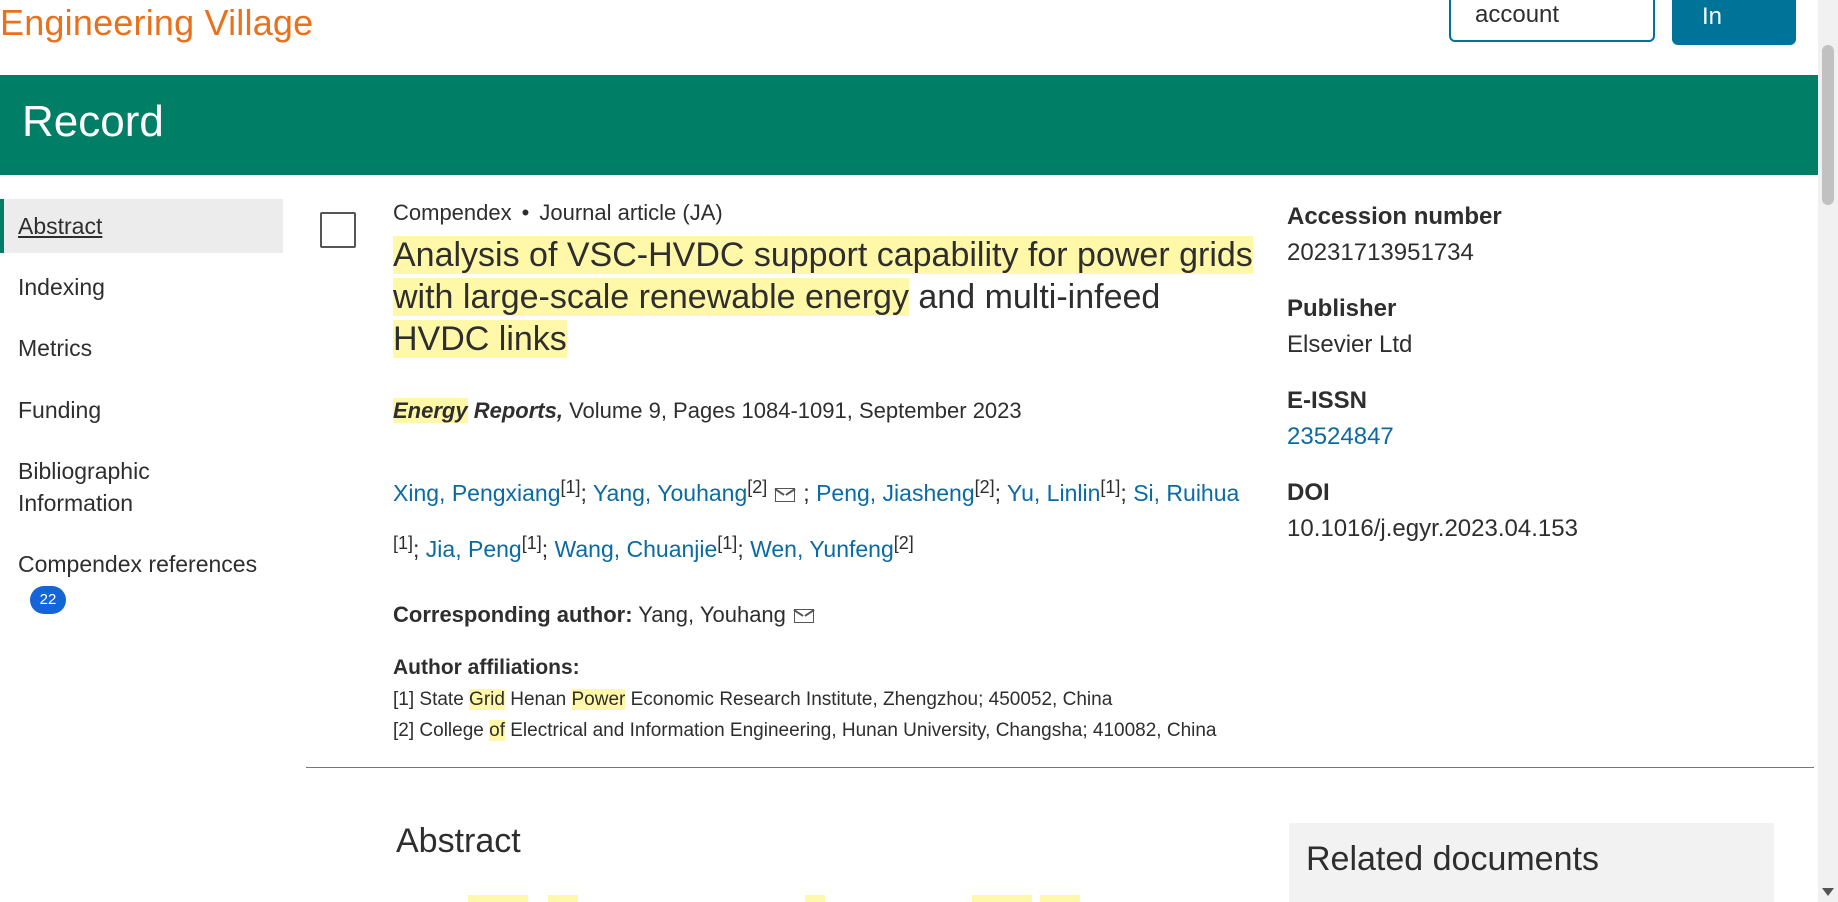 The image size is (1838, 902). What do you see at coordinates (909, 125) in the screenshot?
I see `record-banner: Record` at bounding box center [909, 125].